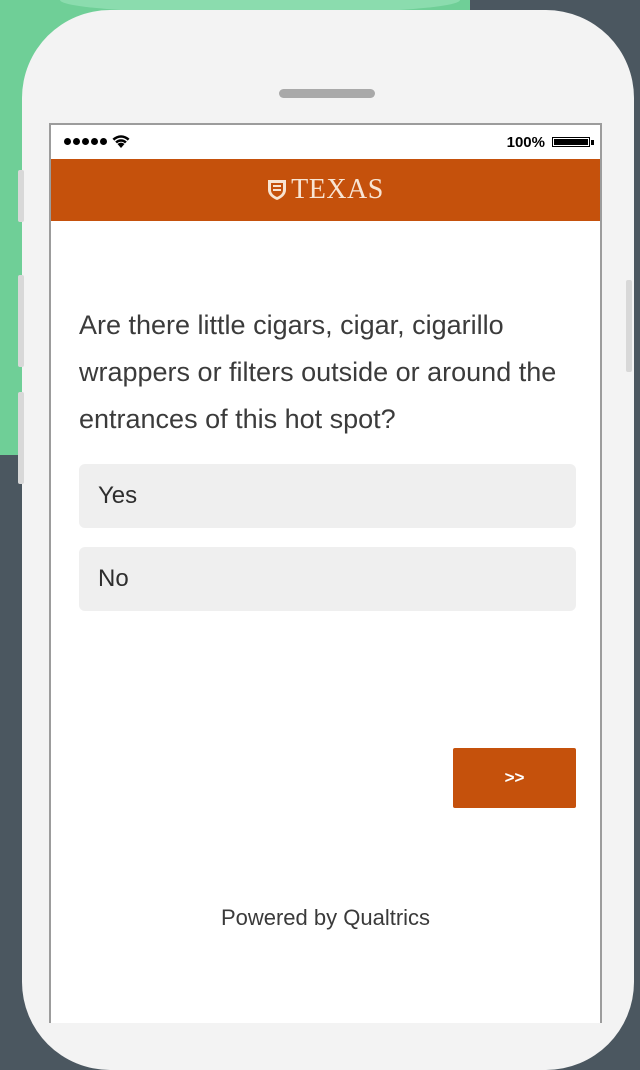 The width and height of the screenshot is (640, 1070). Describe the element at coordinates (629, 326) in the screenshot. I see `side-button-power` at that location.